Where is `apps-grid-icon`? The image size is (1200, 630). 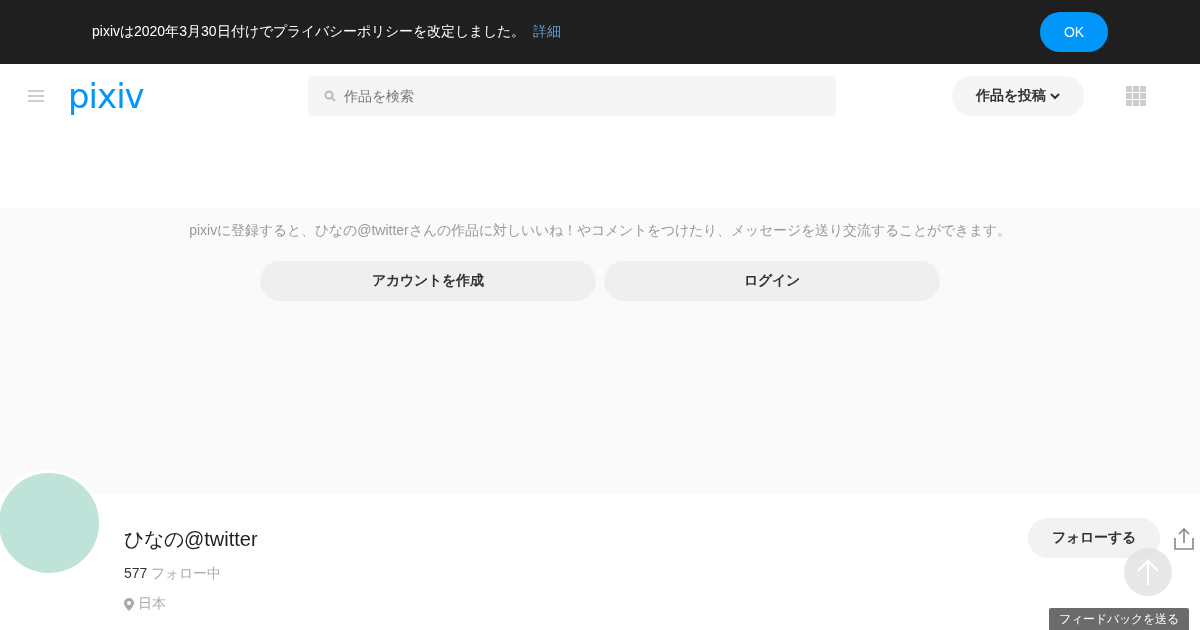
apps-grid-icon is located at coordinates (1136, 96).